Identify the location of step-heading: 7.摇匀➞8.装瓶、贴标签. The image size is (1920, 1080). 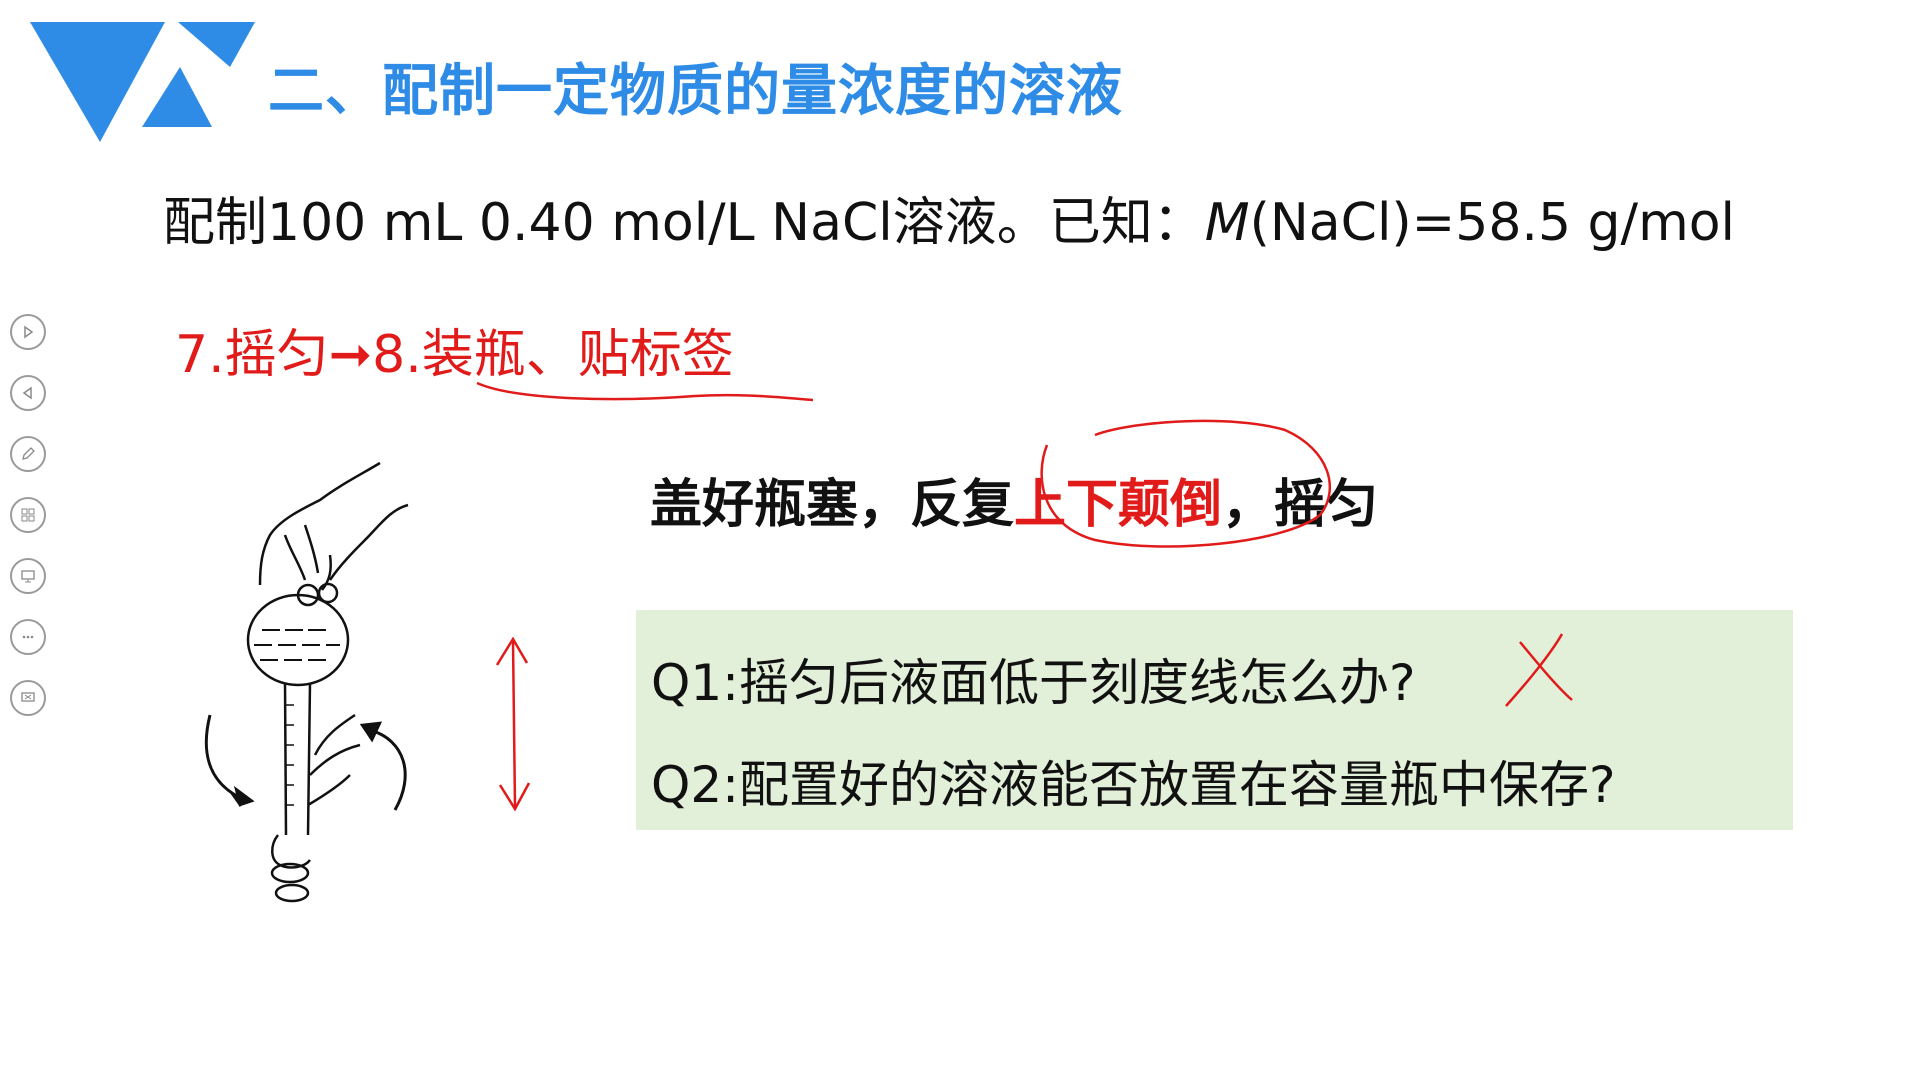
(454, 355).